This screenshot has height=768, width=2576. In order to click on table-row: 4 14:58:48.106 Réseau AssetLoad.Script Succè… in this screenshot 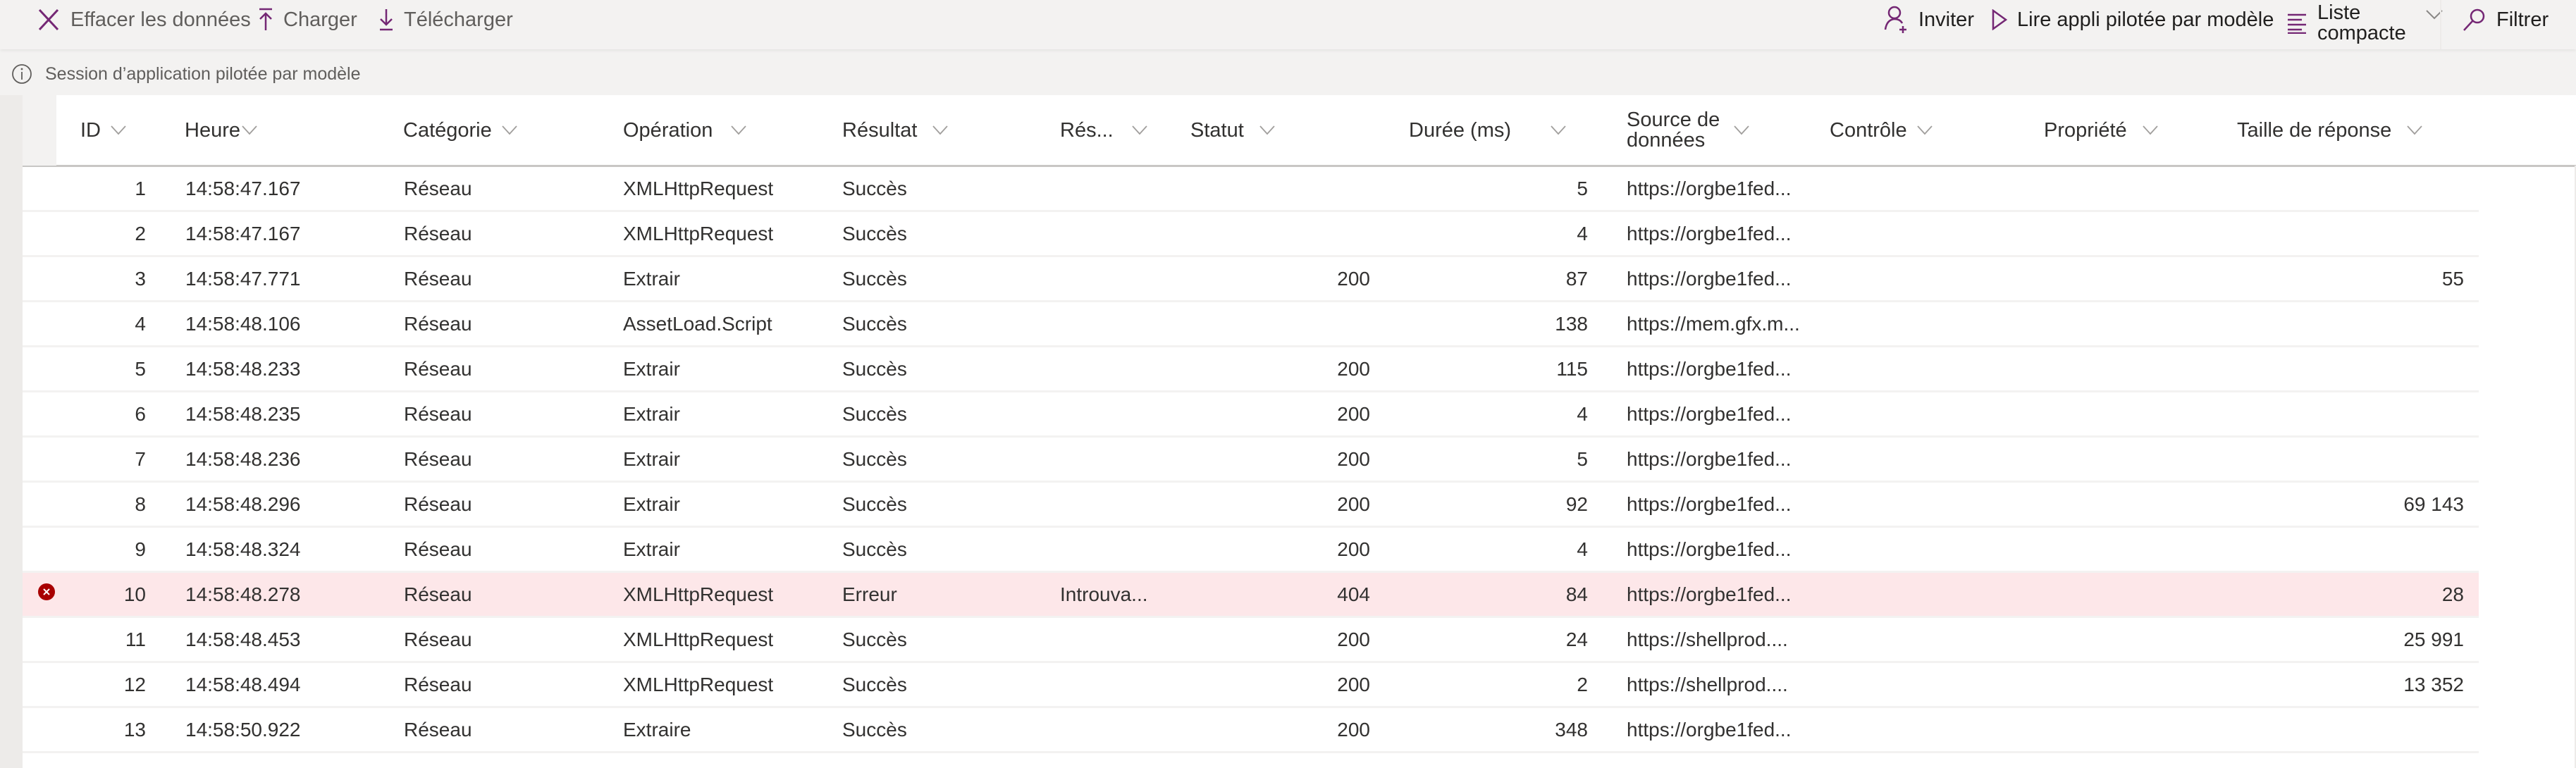, I will do `click(1251, 324)`.